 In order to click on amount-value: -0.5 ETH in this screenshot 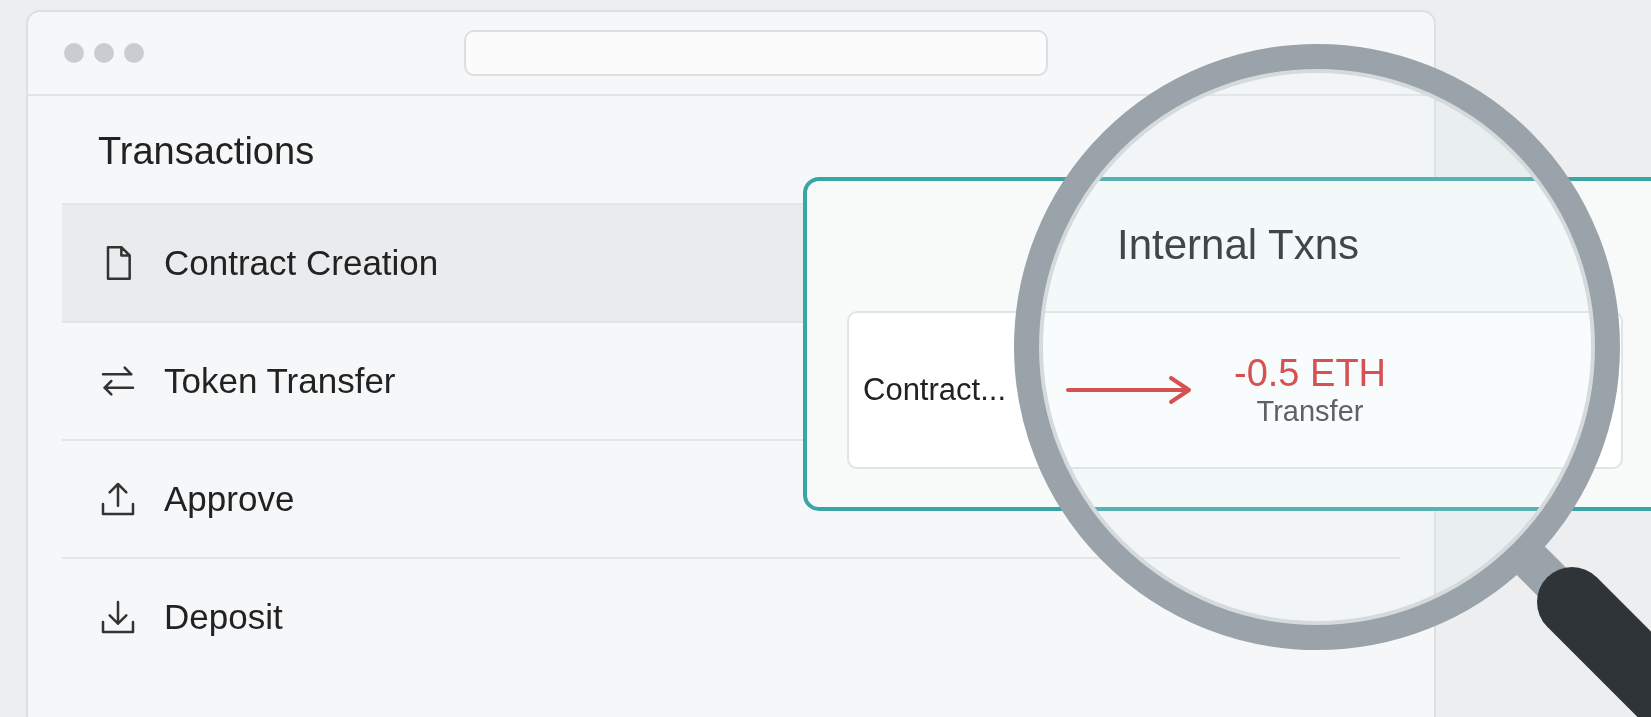, I will do `click(1310, 373)`.